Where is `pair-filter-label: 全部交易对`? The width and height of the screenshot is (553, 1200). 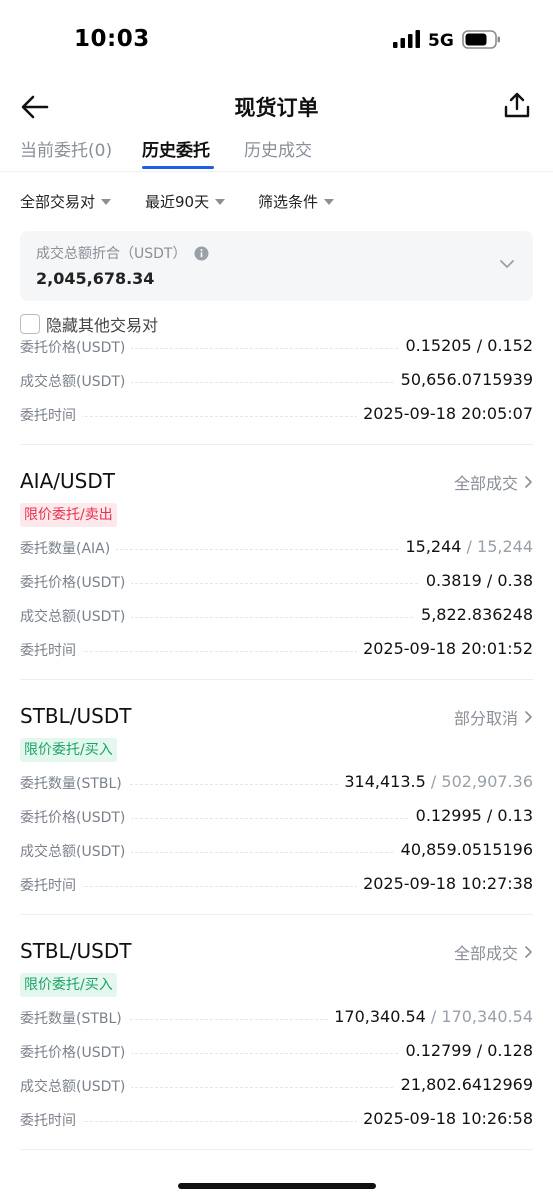
pair-filter-label: 全部交易对 is located at coordinates (58, 202).